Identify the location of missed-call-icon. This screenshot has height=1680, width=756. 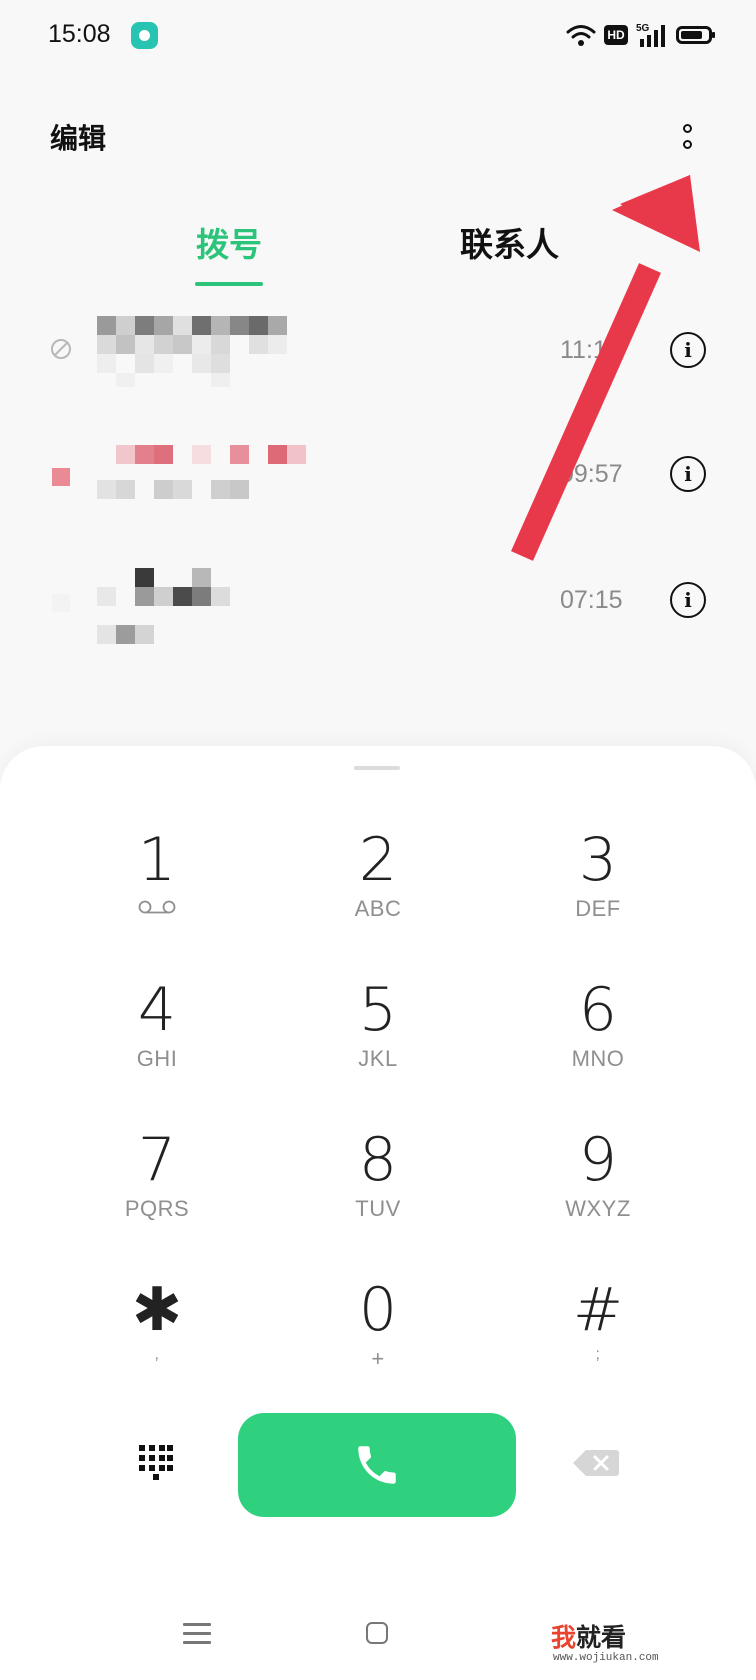
(61, 477).